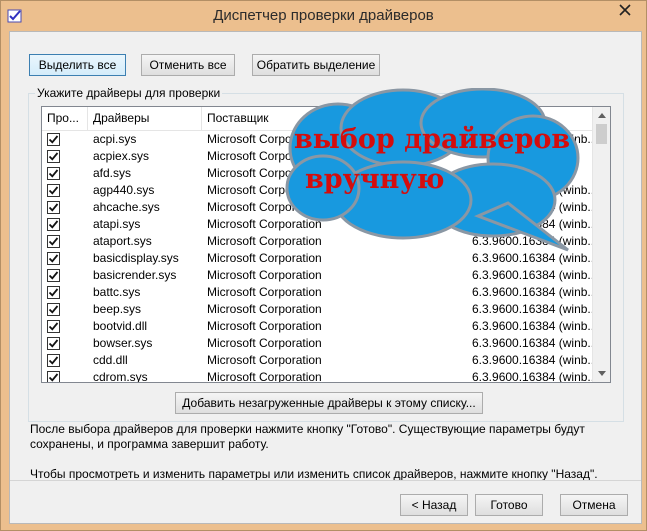  Describe the element at coordinates (115, 139) in the screenshot. I see `driver-name: acpi.sys` at that location.